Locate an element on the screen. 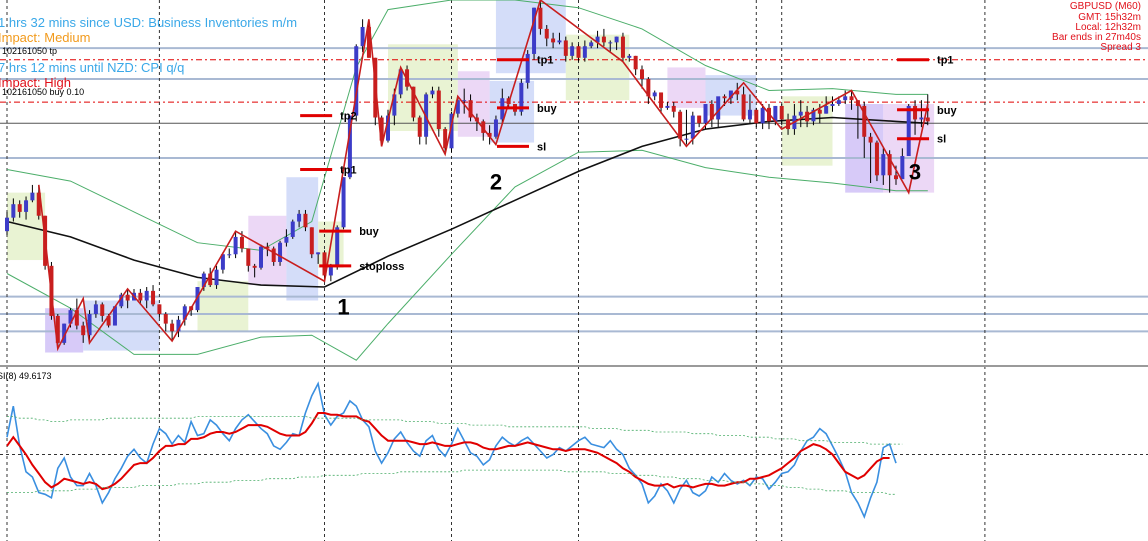 The image size is (1148, 541). indicator-label: SI(8) 49.6173 is located at coordinates (26, 376).